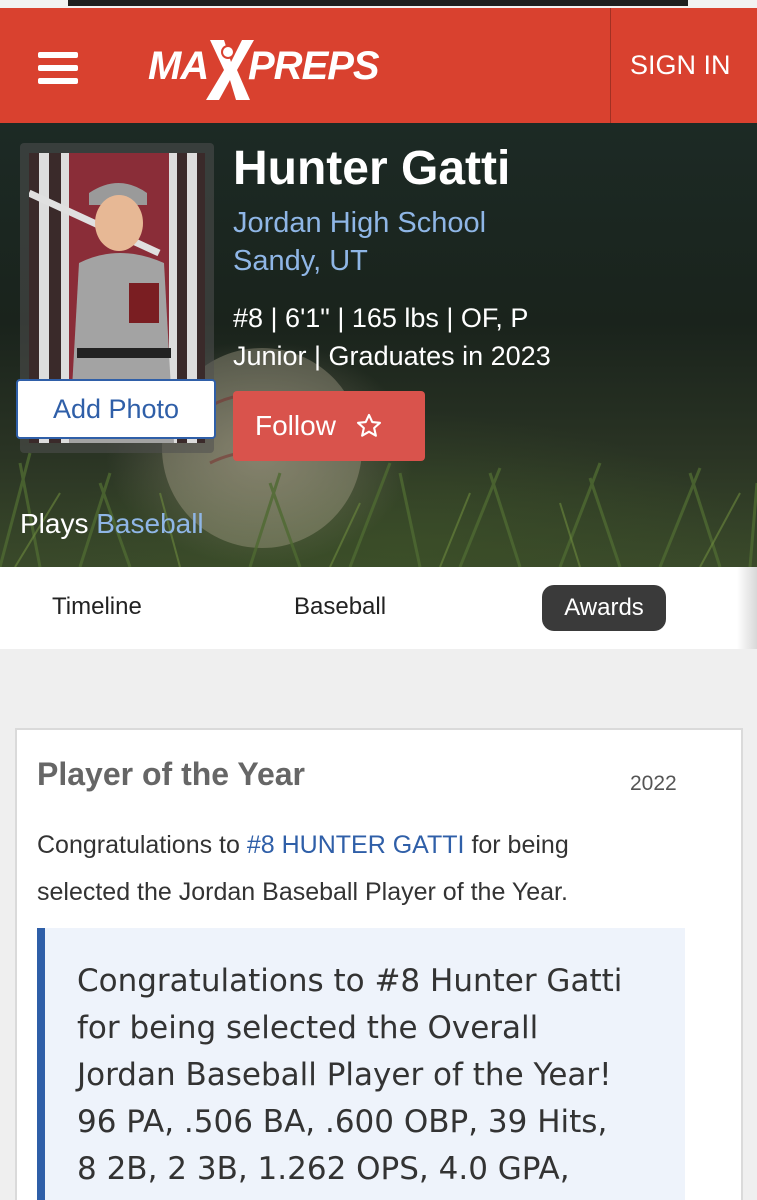  I want to click on logo-text-left: MA, so click(178, 66).